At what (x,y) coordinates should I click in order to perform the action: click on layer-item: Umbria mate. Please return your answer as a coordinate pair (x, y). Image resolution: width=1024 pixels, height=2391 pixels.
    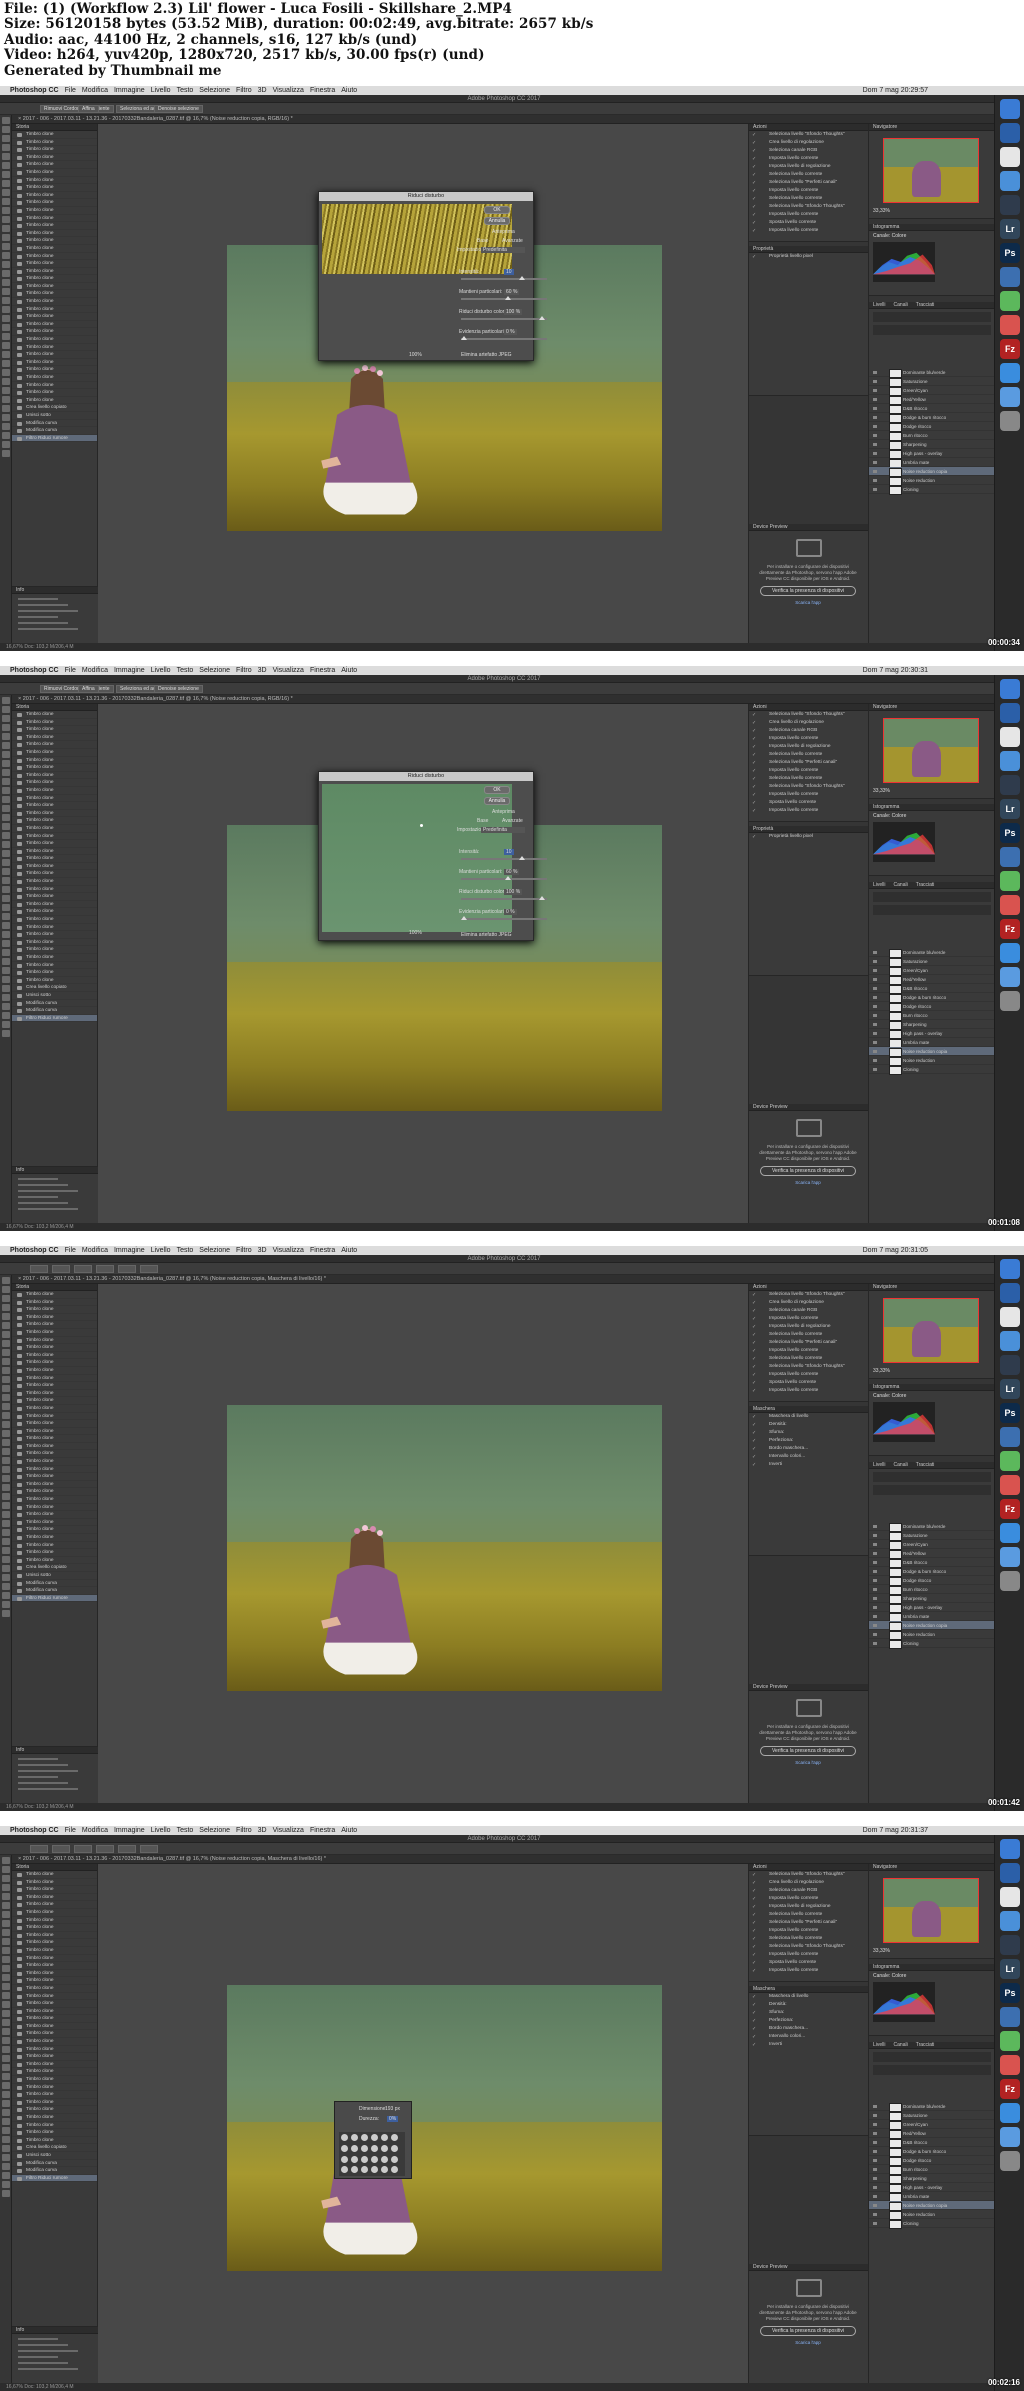
    Looking at the image, I should click on (932, 463).